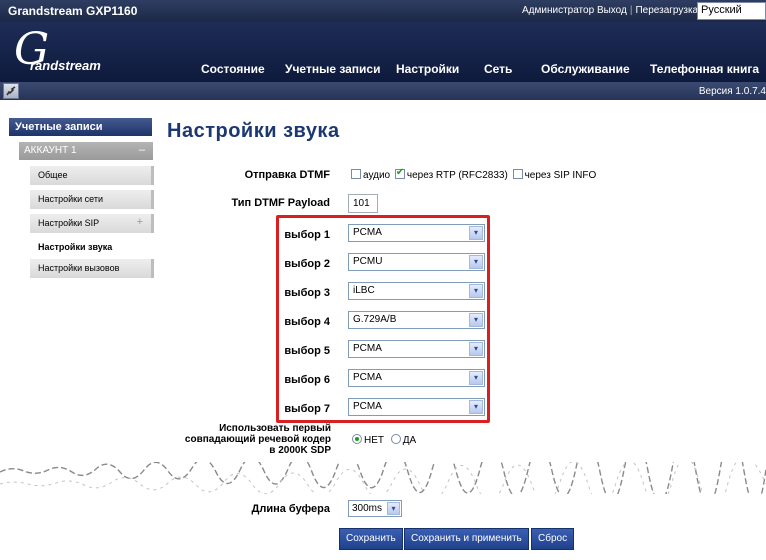  Describe the element at coordinates (80, 127) in the screenshot. I see `sidebar-header: Учетные записи` at that location.